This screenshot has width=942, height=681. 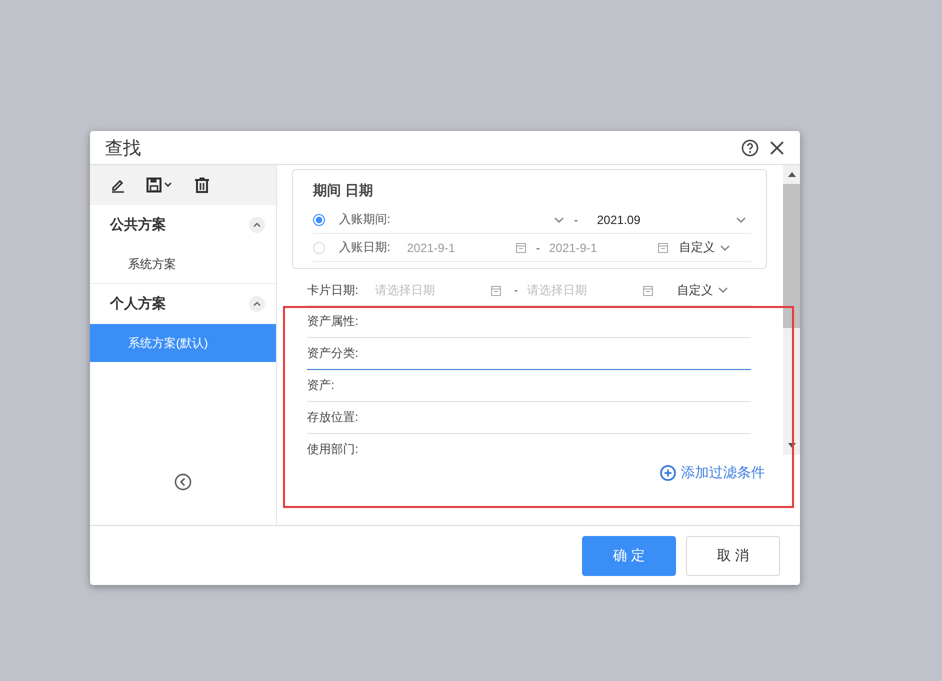 What do you see at coordinates (319, 220) in the screenshot?
I see `radio-button` at bounding box center [319, 220].